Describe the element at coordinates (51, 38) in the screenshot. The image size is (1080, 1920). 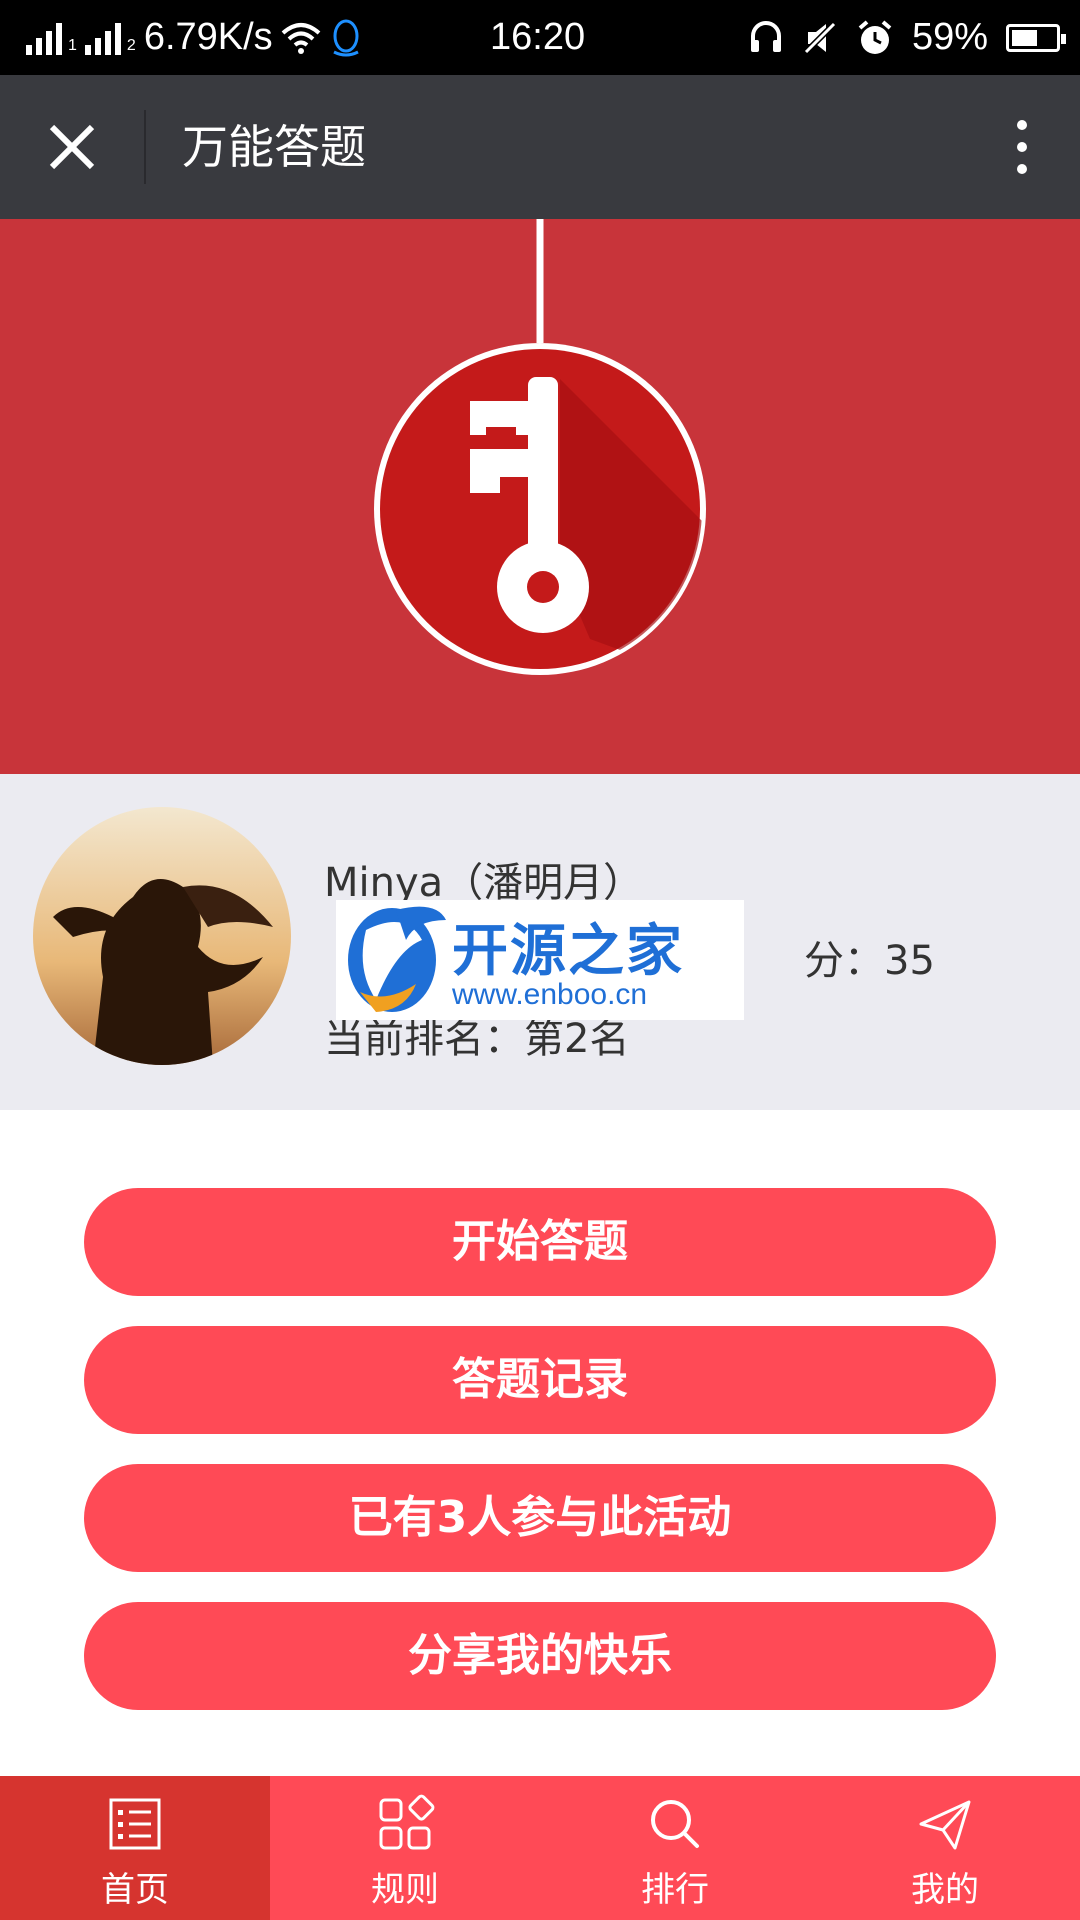
I see `signal-icon: 1` at that location.